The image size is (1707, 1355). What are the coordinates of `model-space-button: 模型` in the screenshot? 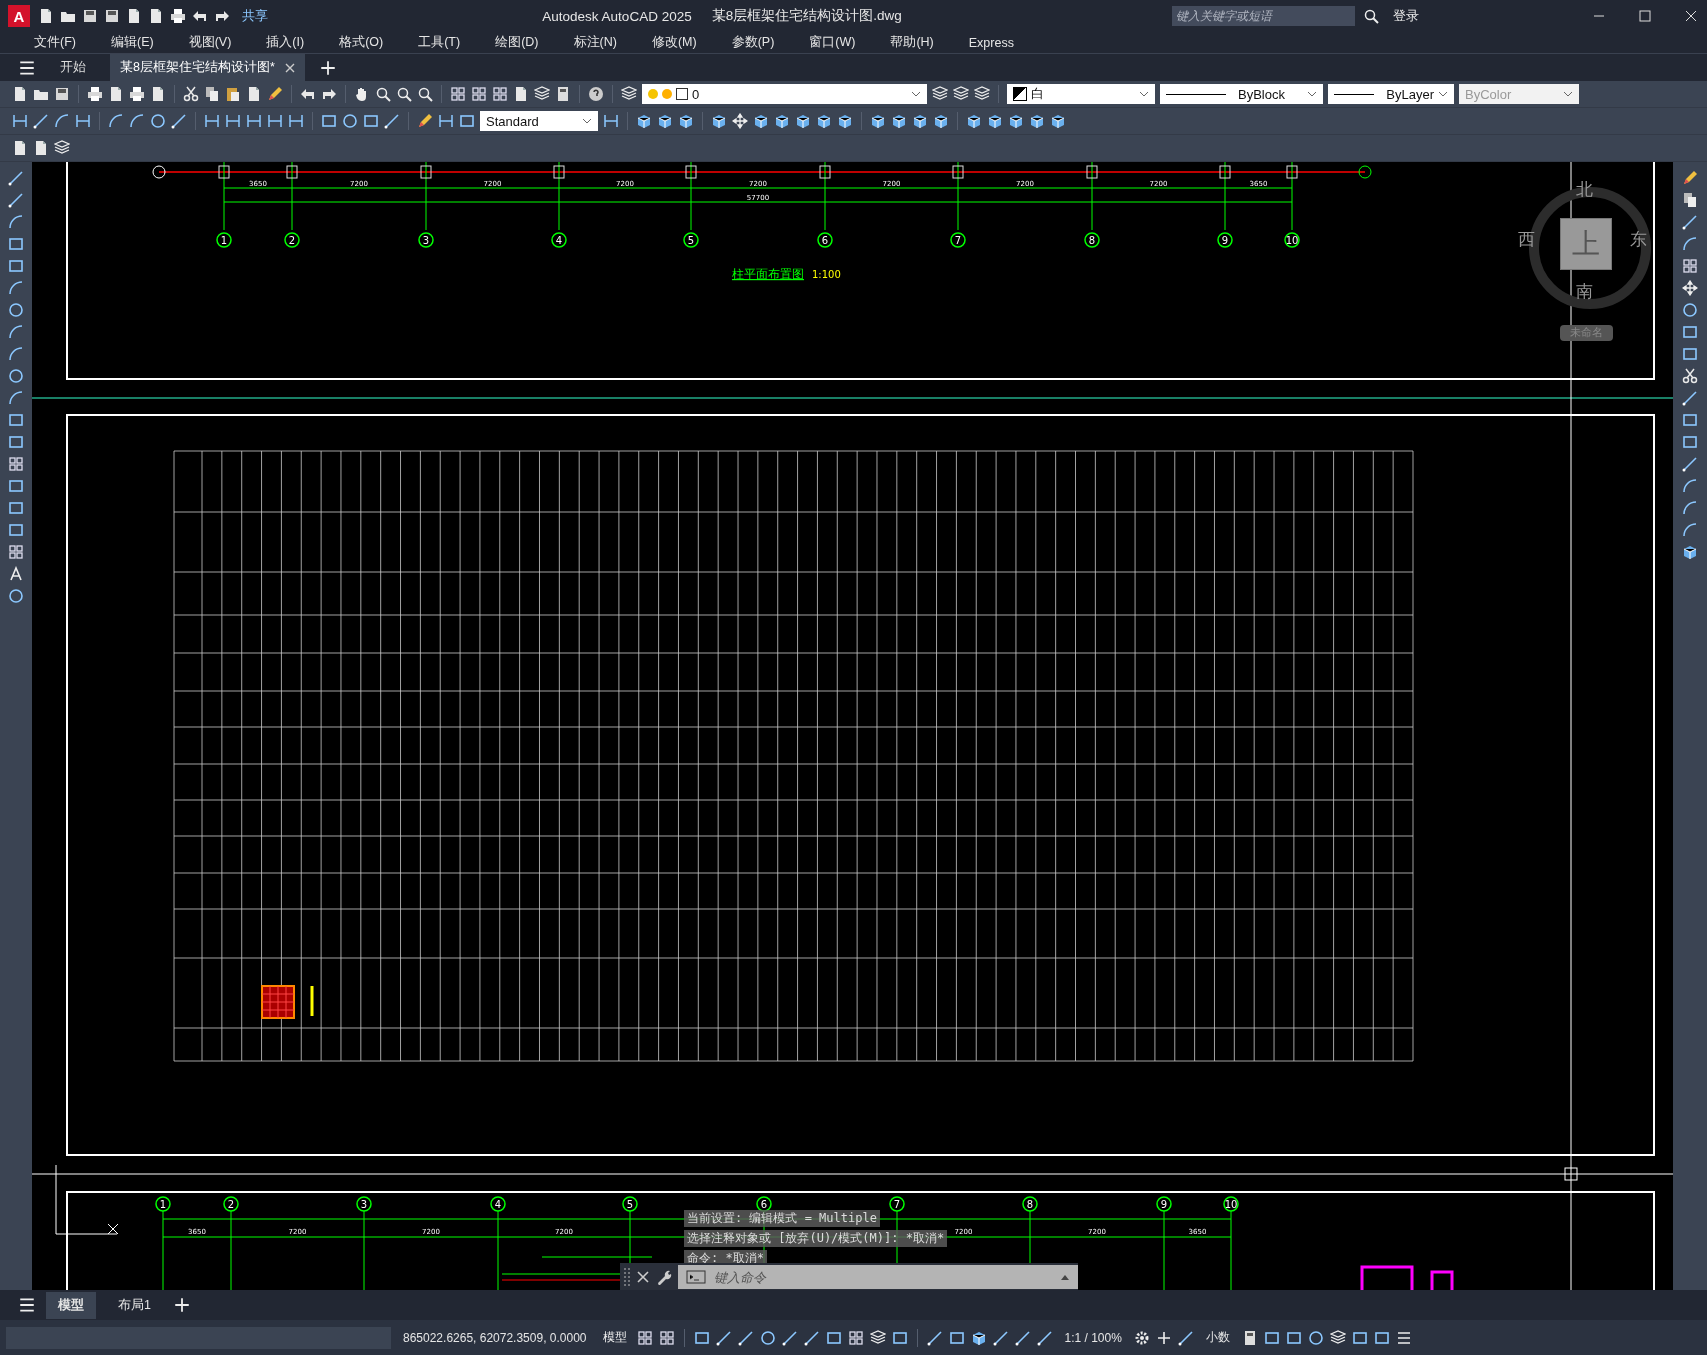 It's located at (614, 1337).